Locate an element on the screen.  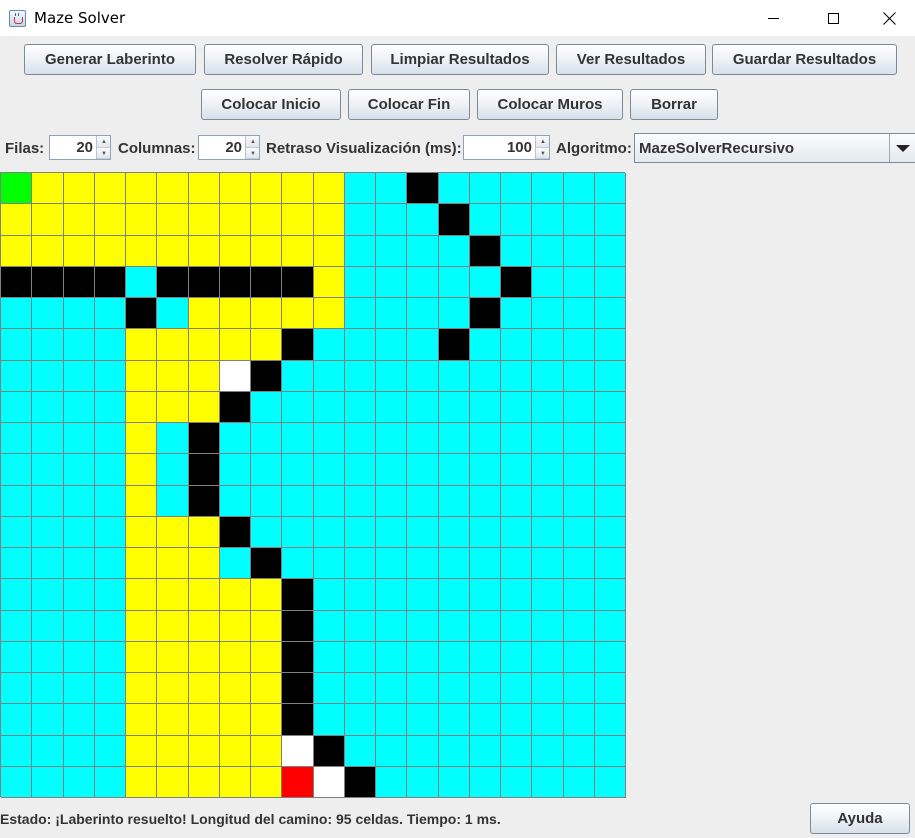
filas-increment-button: ▲ is located at coordinates (103, 142).